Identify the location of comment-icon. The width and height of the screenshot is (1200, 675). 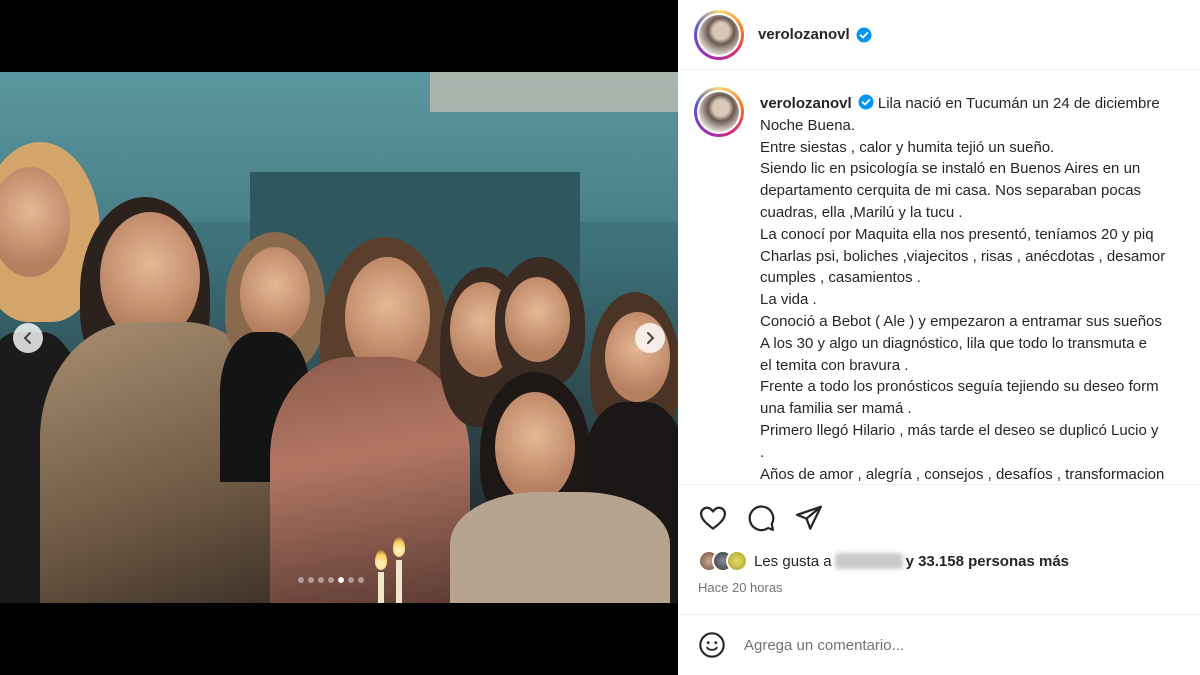
(761, 518).